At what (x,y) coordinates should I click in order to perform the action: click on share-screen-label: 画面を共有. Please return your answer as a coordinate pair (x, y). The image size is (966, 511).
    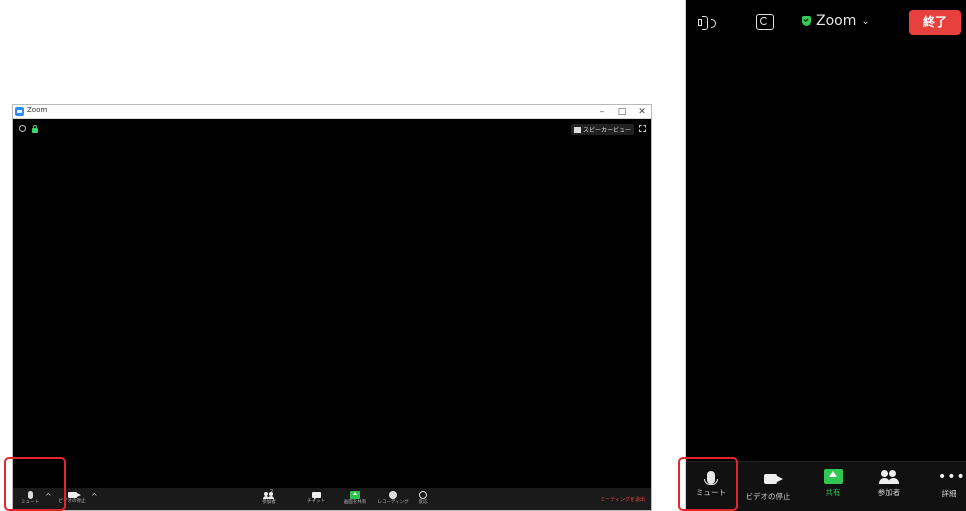
    Looking at the image, I should click on (355, 502).